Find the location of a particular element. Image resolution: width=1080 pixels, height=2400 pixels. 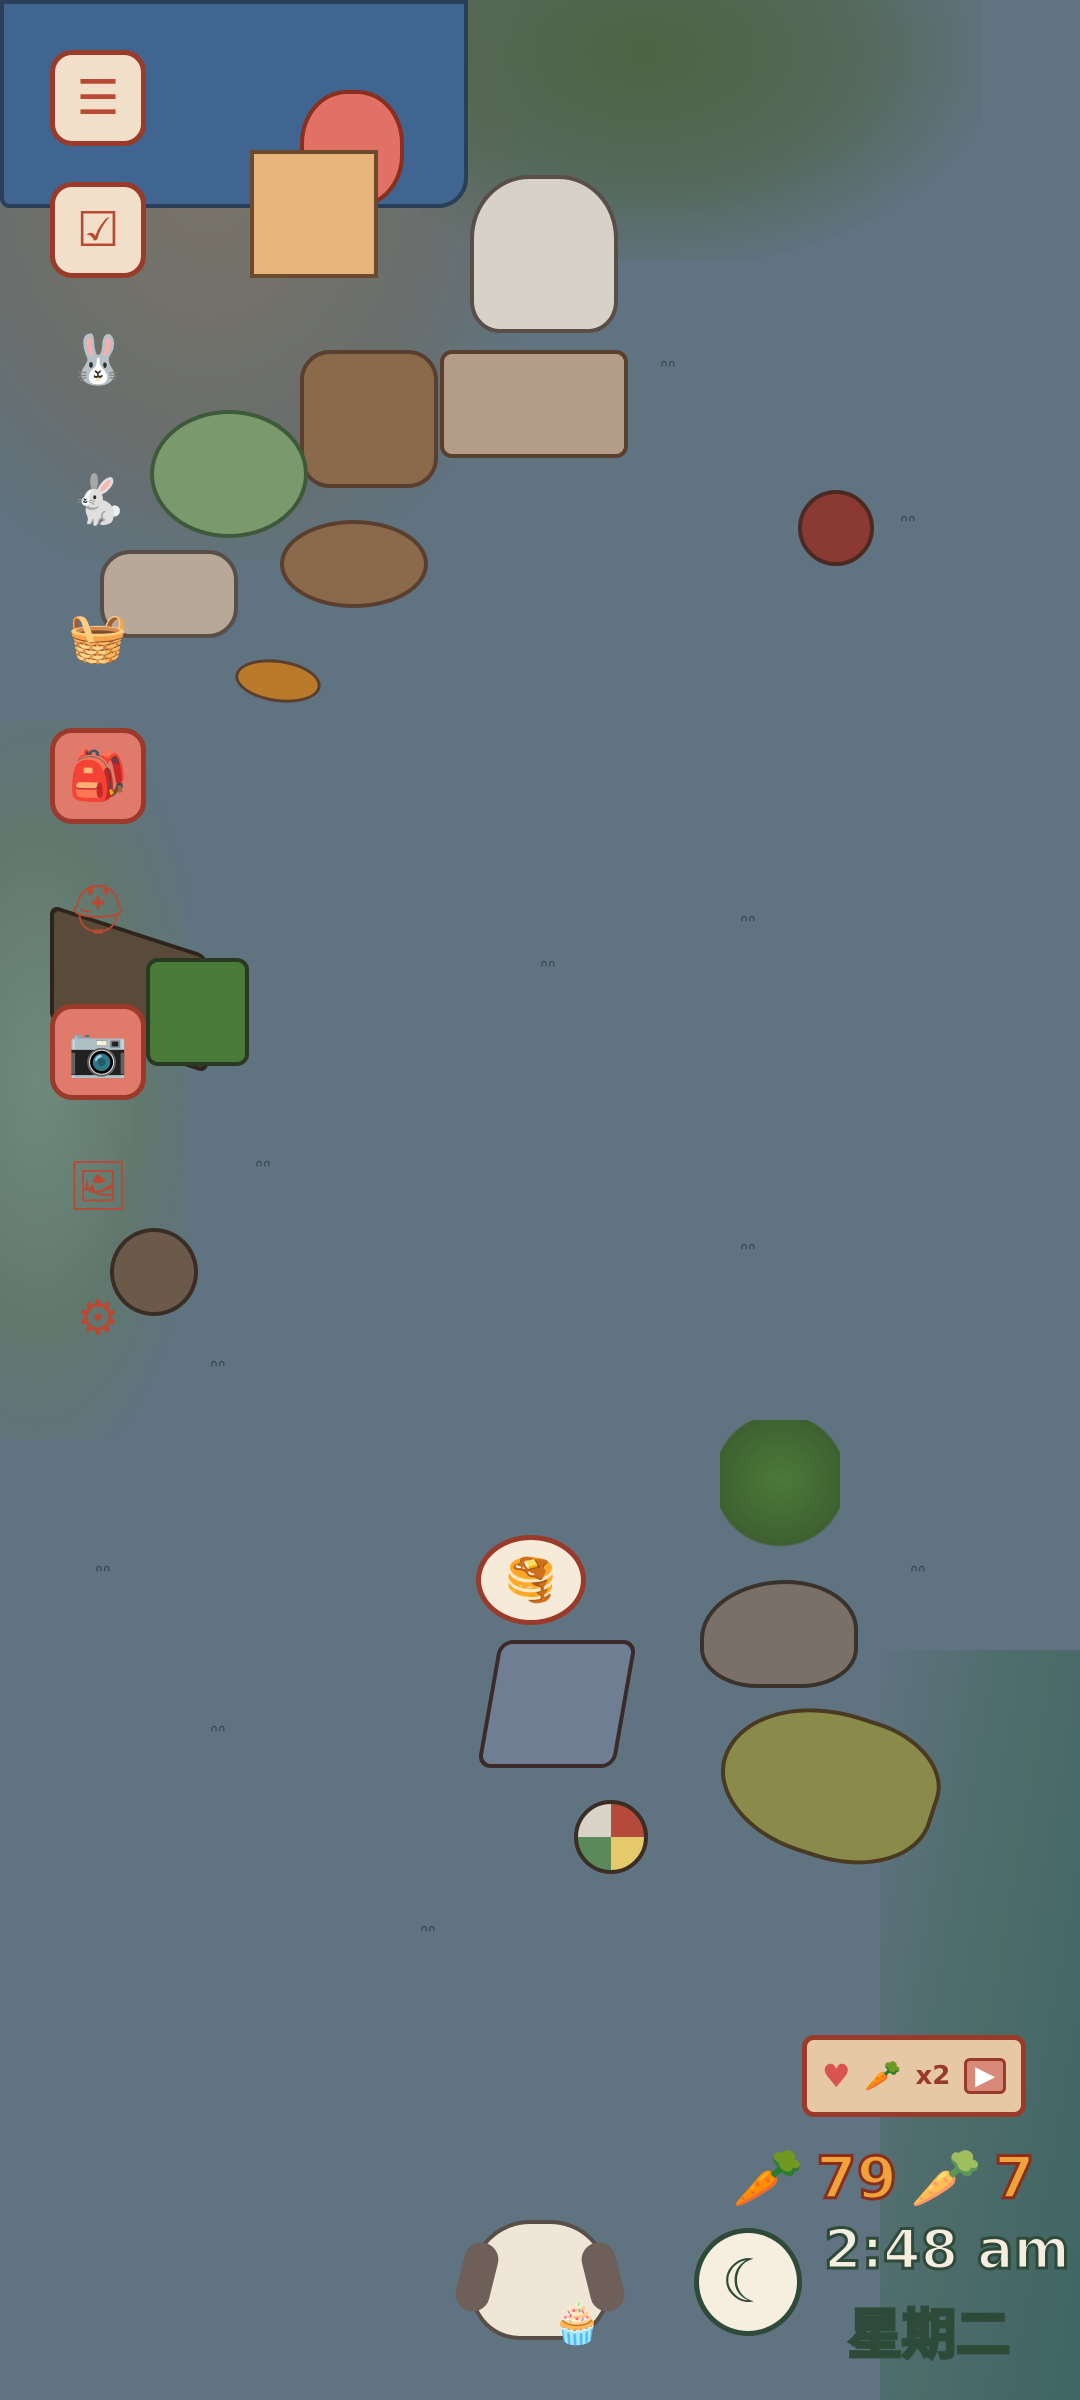

checklist-icon: ☑ is located at coordinates (98, 230).